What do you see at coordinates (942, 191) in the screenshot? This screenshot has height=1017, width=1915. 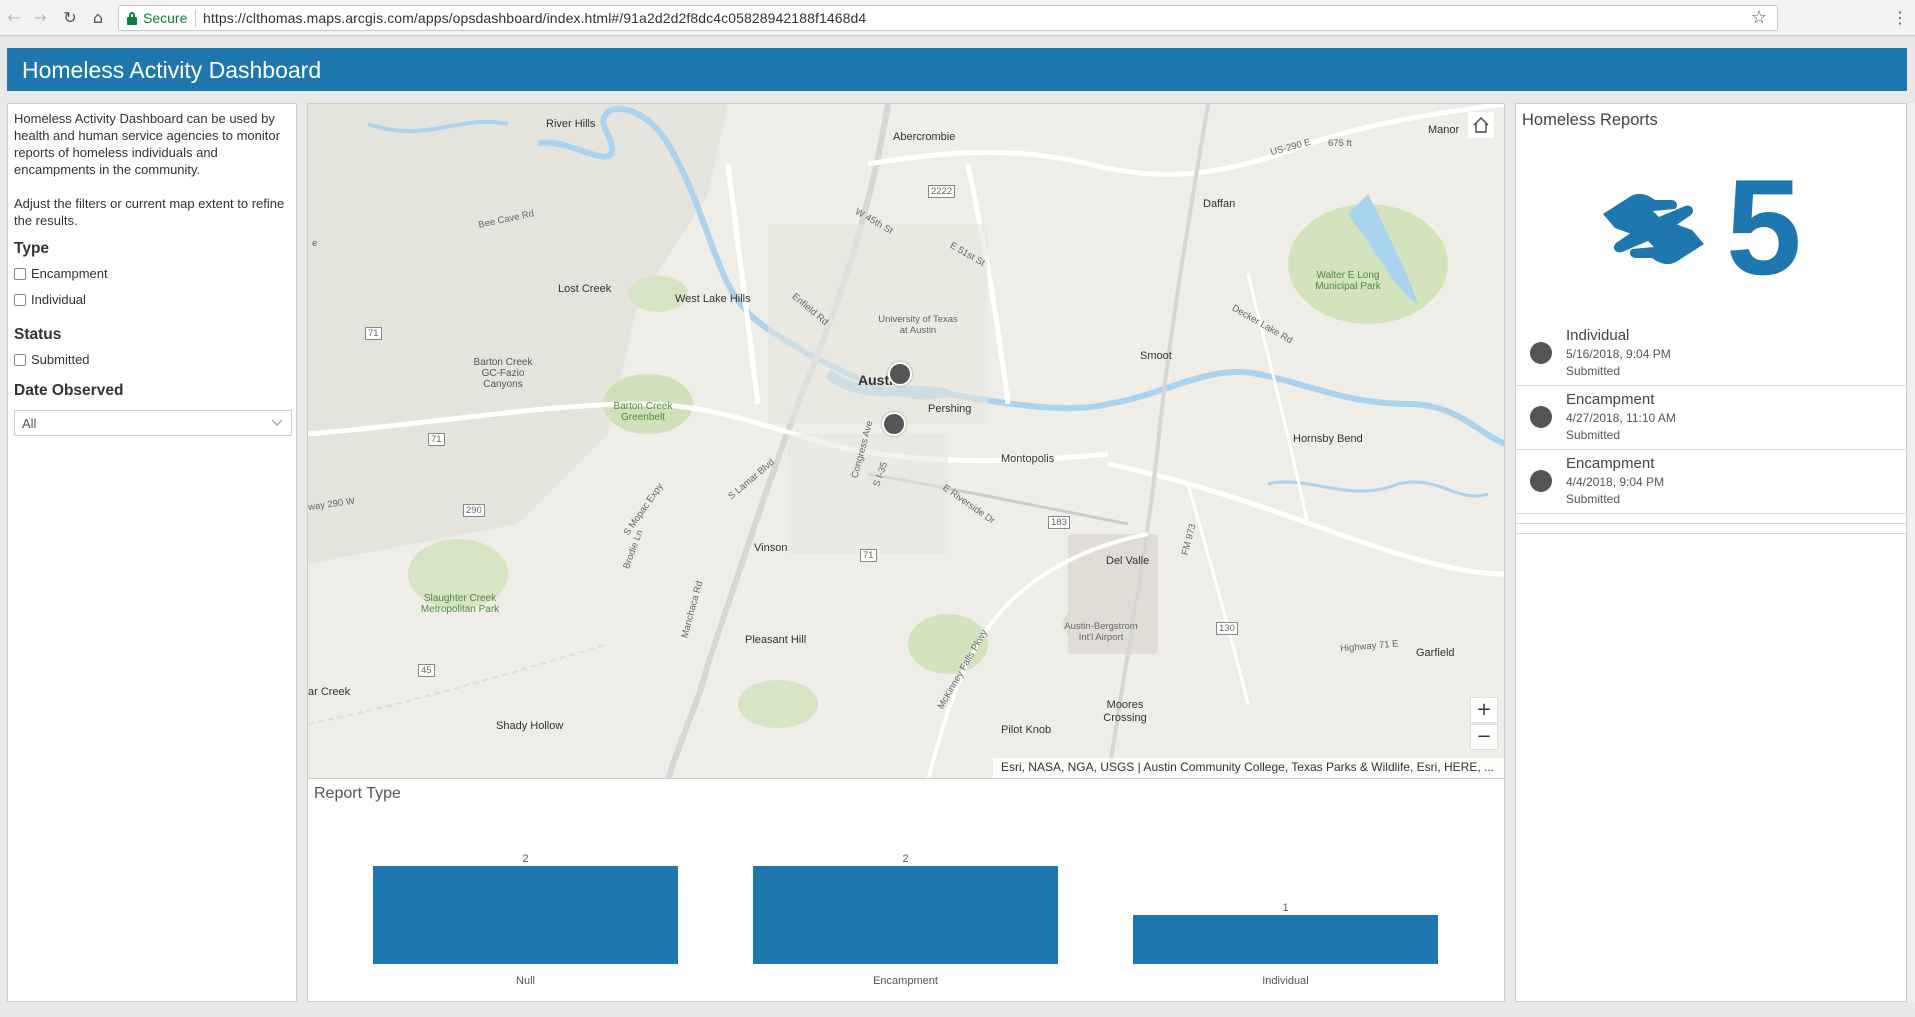 I see `route-shield: 2222` at bounding box center [942, 191].